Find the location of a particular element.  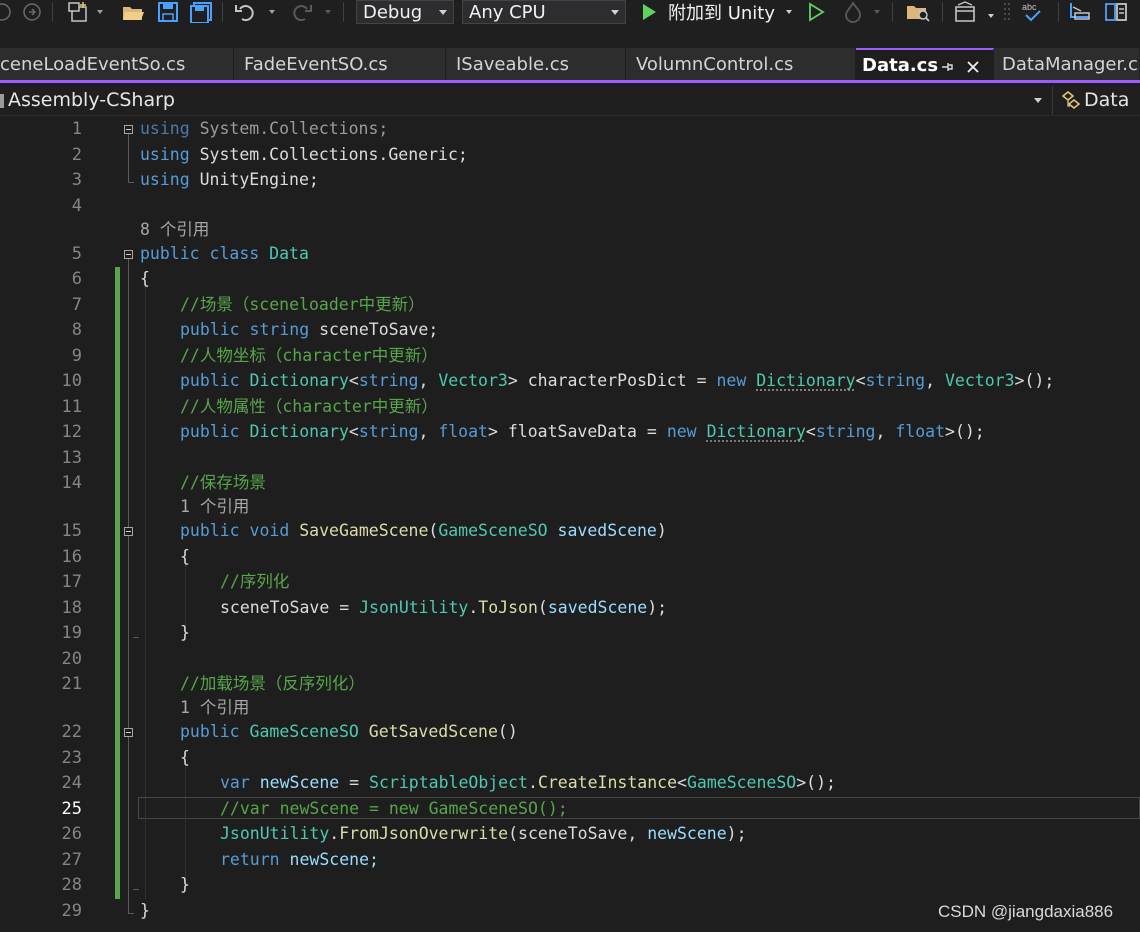

code-line: public GameSceneSO GetSavedScene() is located at coordinates (349, 731).